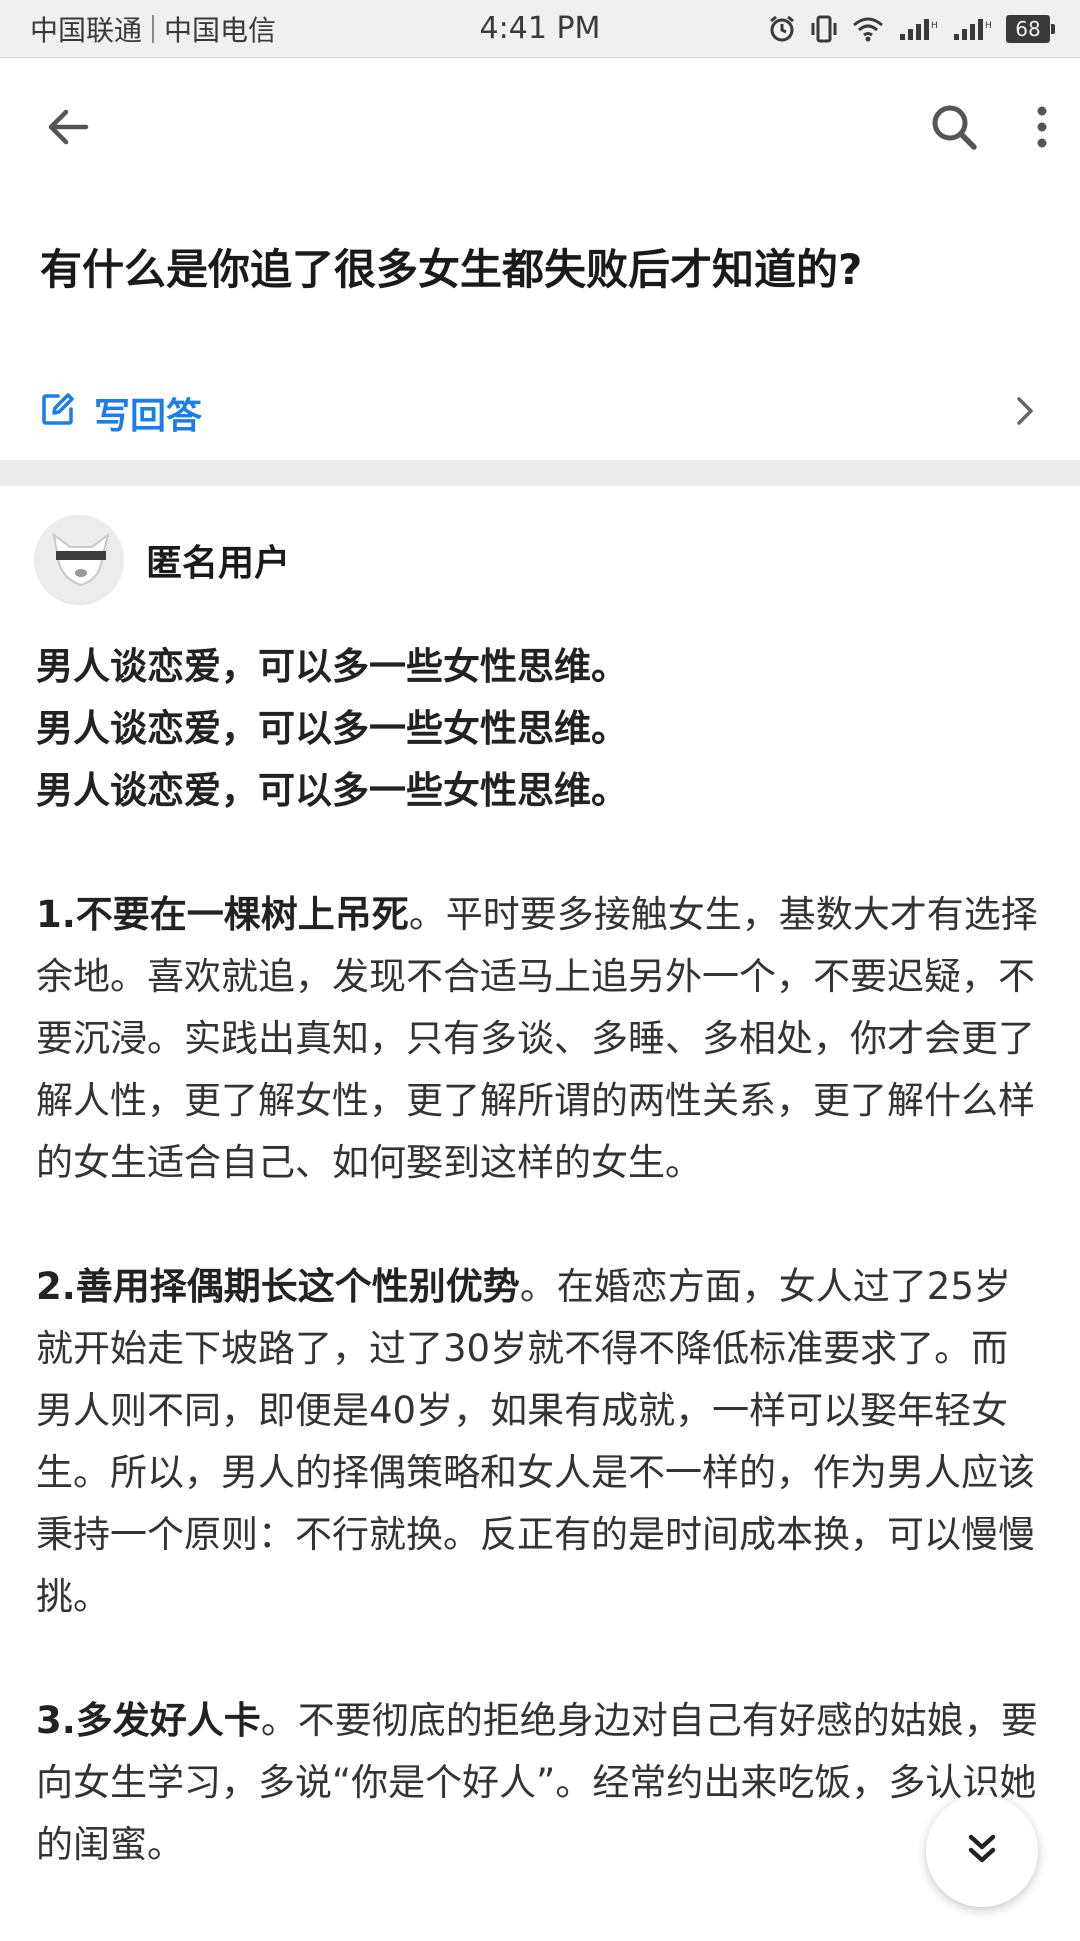 Image resolution: width=1080 pixels, height=1941 pixels. I want to click on paragraph-heading: 2.善用择偶期长这个性别优势, so click(278, 1286).